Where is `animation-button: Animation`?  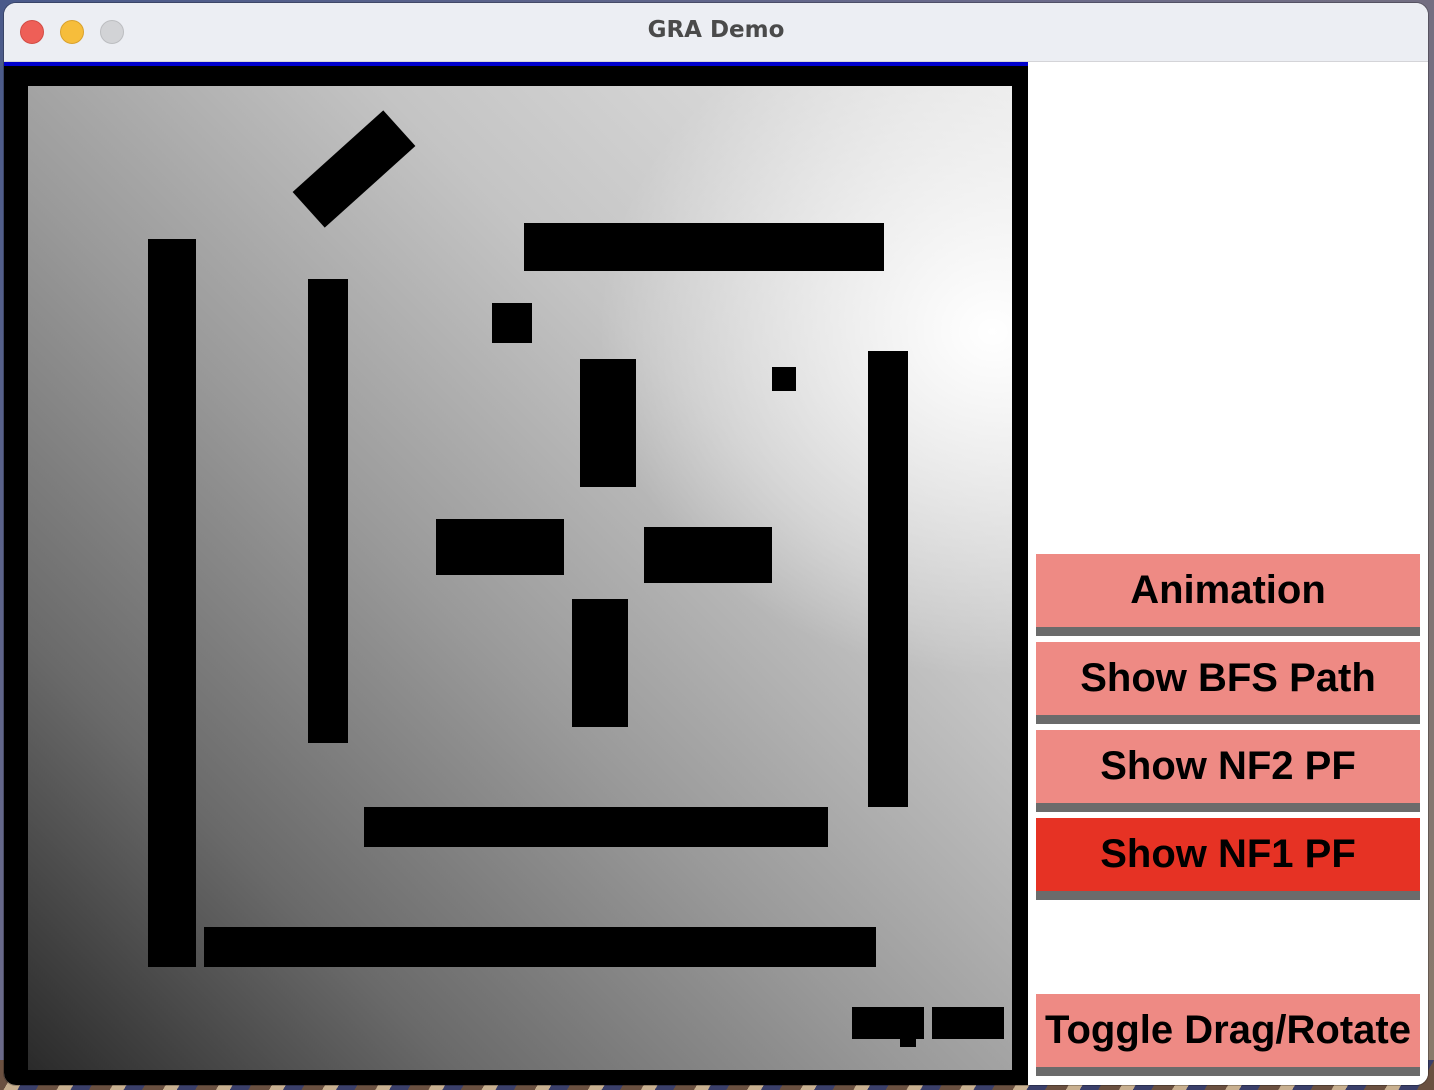 animation-button: Animation is located at coordinates (1228, 595).